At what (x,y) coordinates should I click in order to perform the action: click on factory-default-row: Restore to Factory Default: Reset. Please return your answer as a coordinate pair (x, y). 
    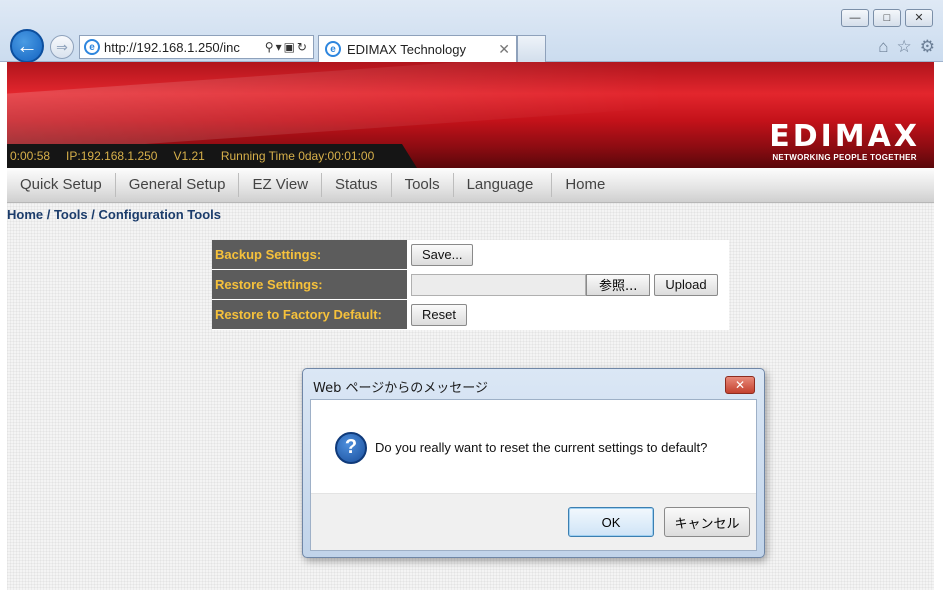
    Looking at the image, I should click on (470, 315).